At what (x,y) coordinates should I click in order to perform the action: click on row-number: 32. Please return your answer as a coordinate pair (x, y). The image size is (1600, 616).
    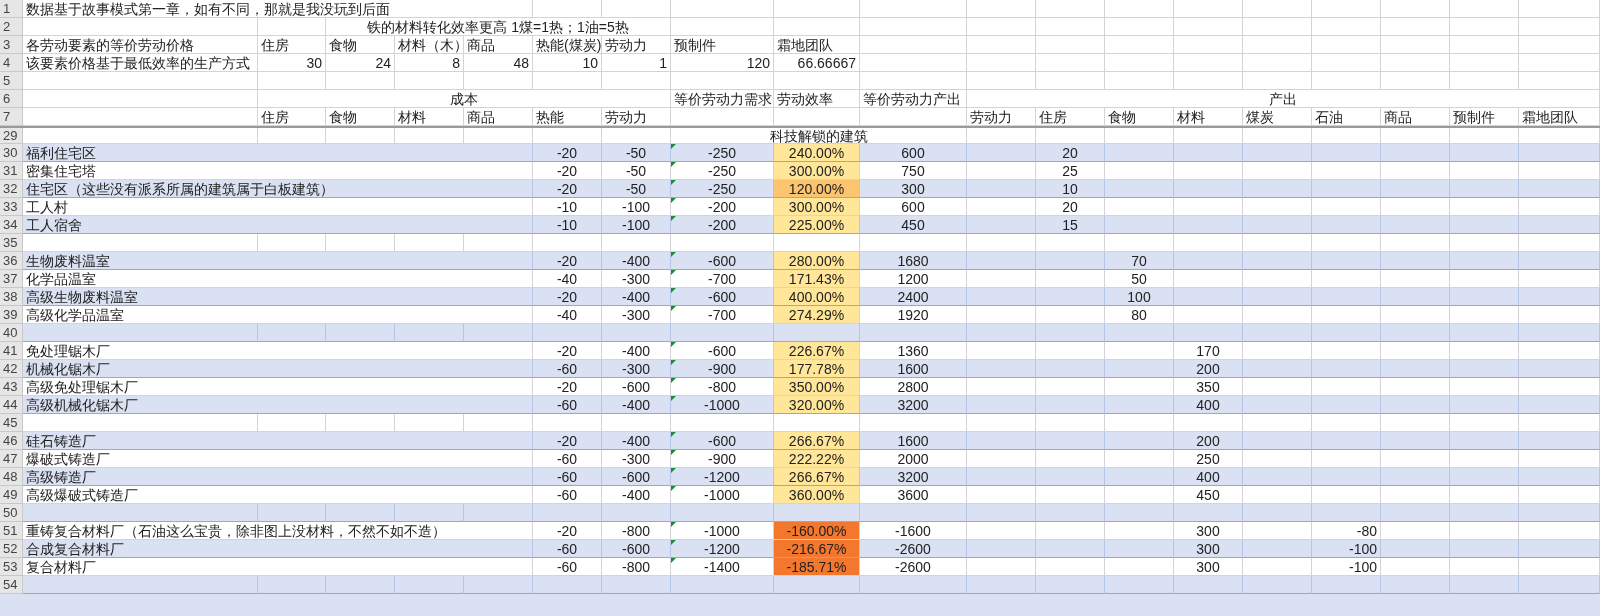
    Looking at the image, I should click on (11, 189).